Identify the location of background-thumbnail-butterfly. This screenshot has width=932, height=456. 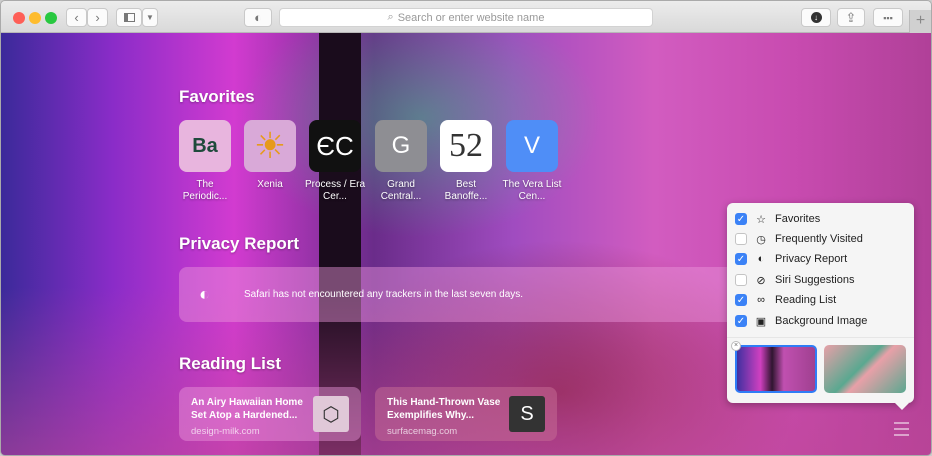
(865, 369).